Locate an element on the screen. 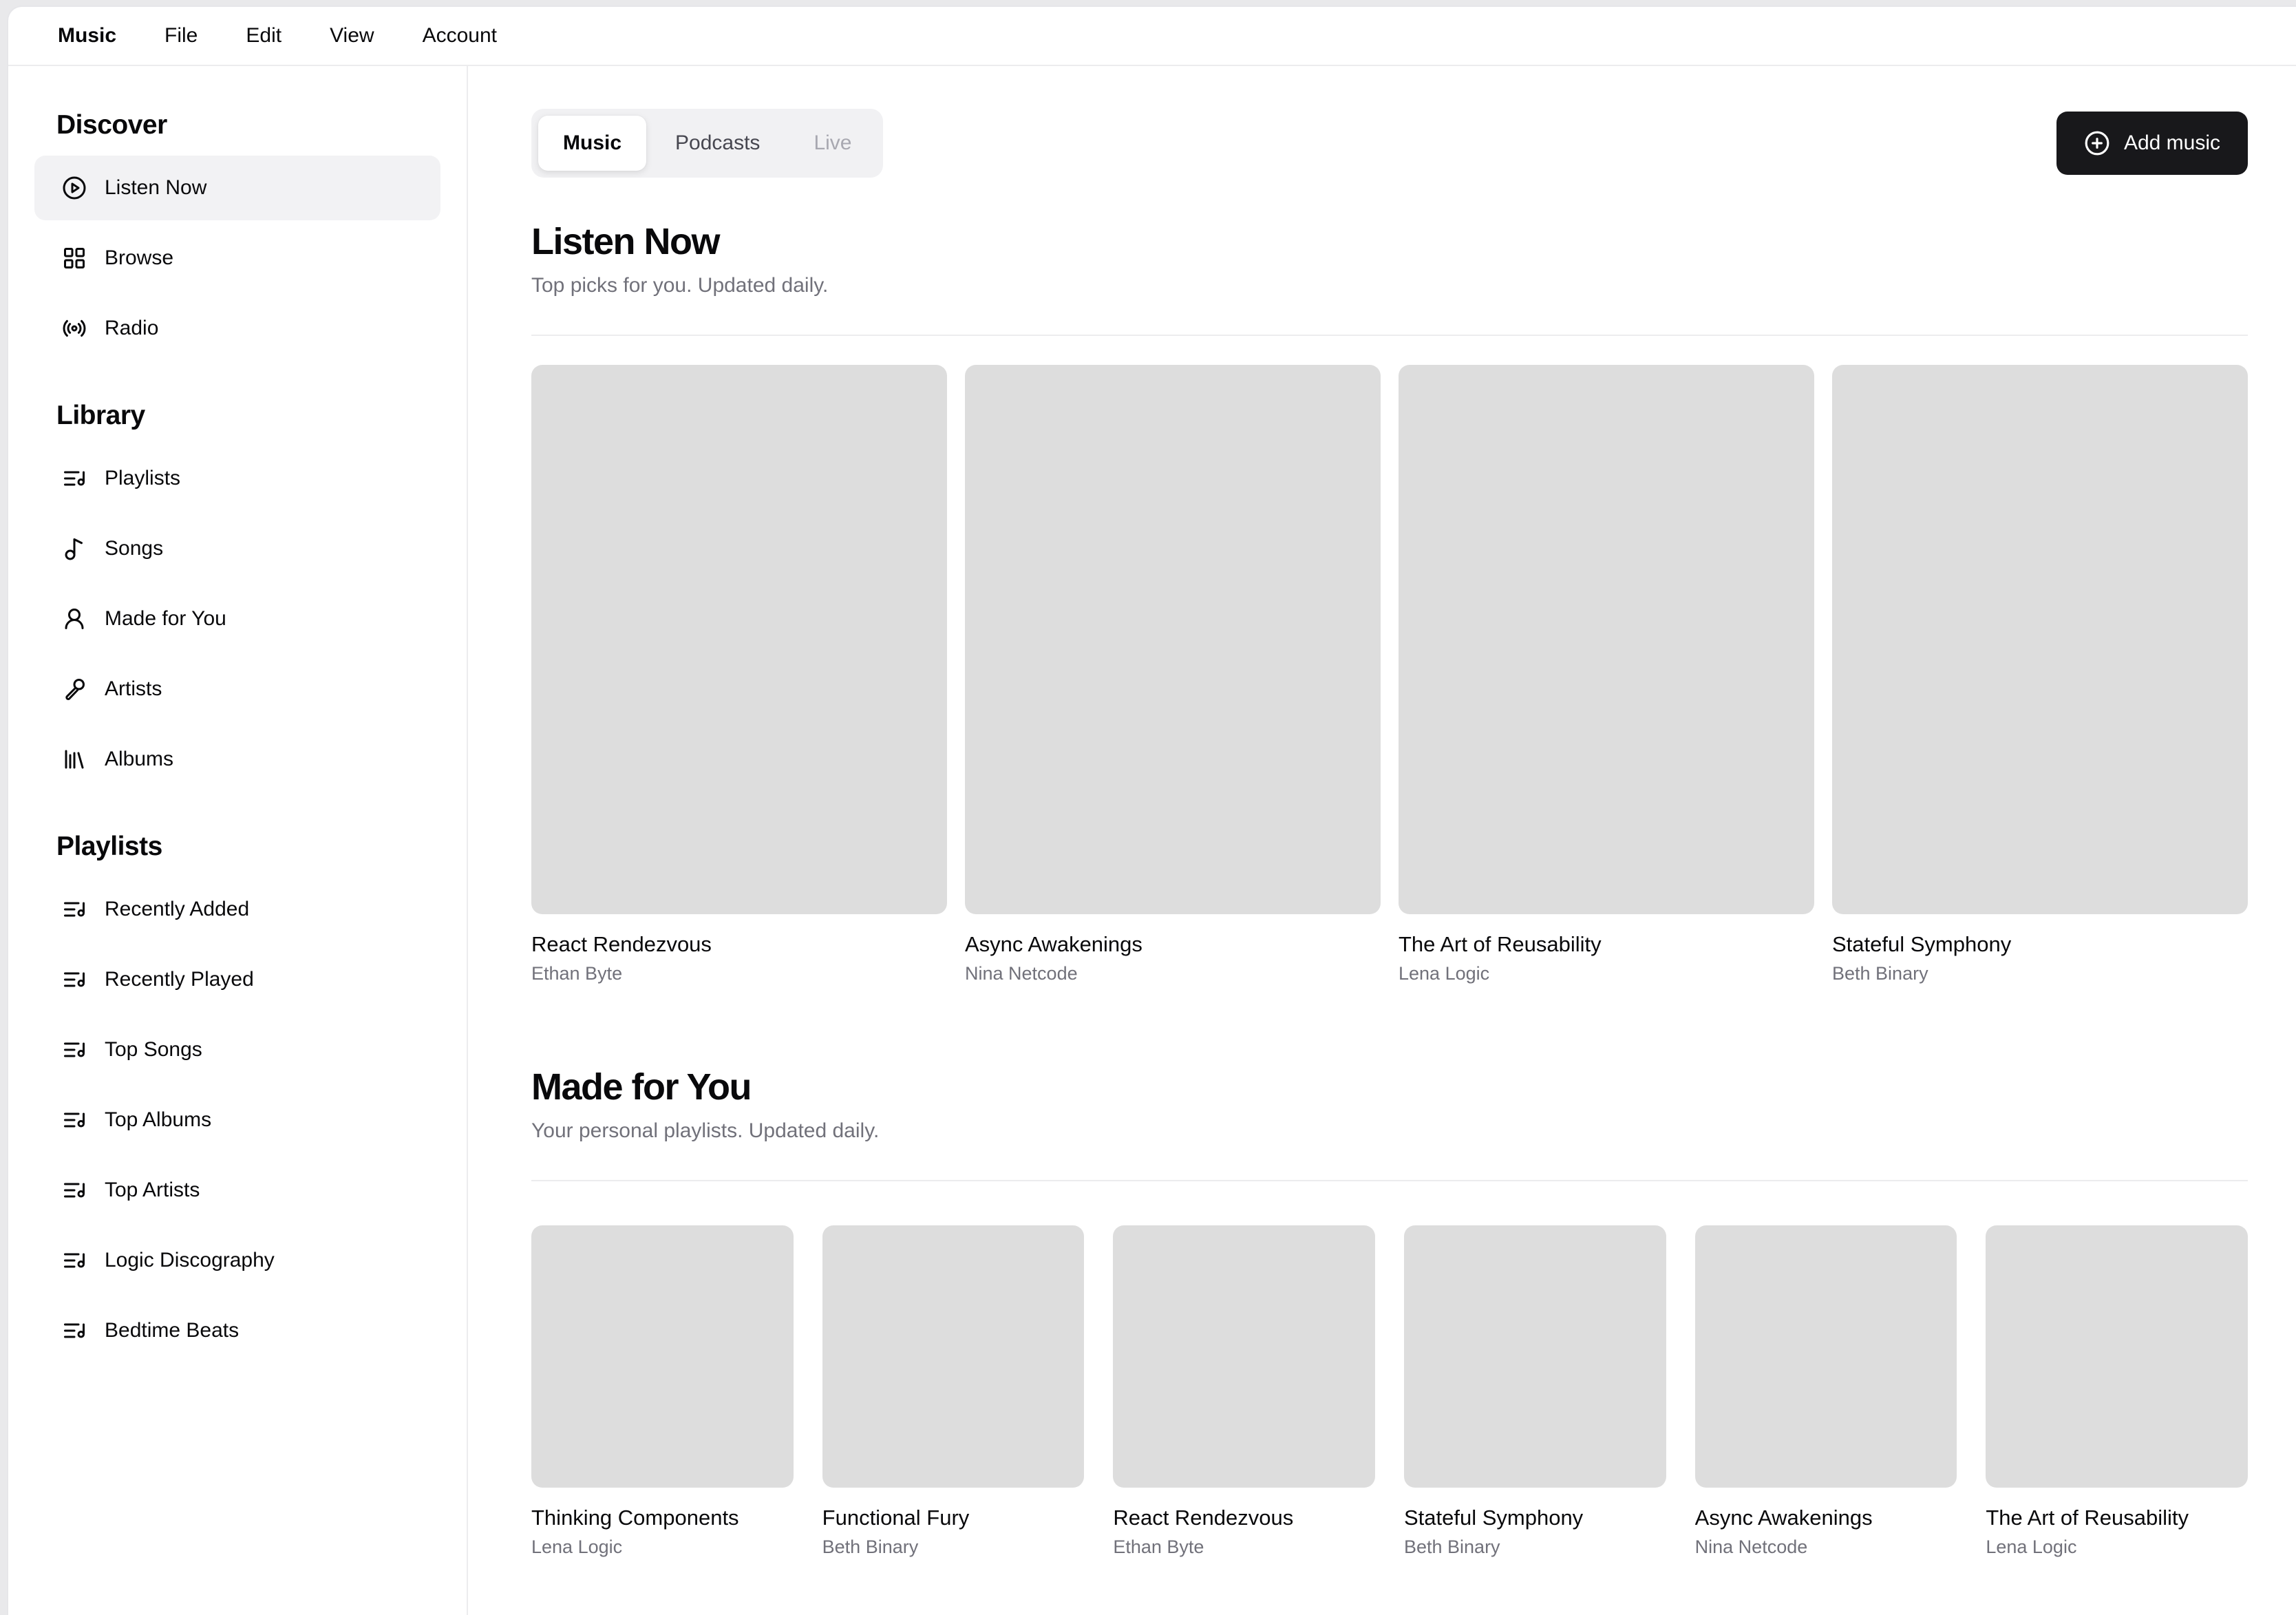 This screenshot has width=2296, height=1615. menubar: Music File Edit View Account is located at coordinates (1152, 36).